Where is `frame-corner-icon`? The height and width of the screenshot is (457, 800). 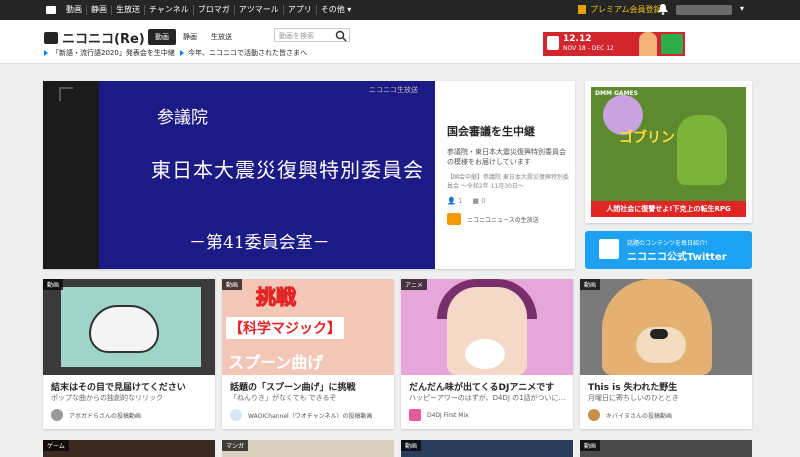 frame-corner-icon is located at coordinates (66, 94).